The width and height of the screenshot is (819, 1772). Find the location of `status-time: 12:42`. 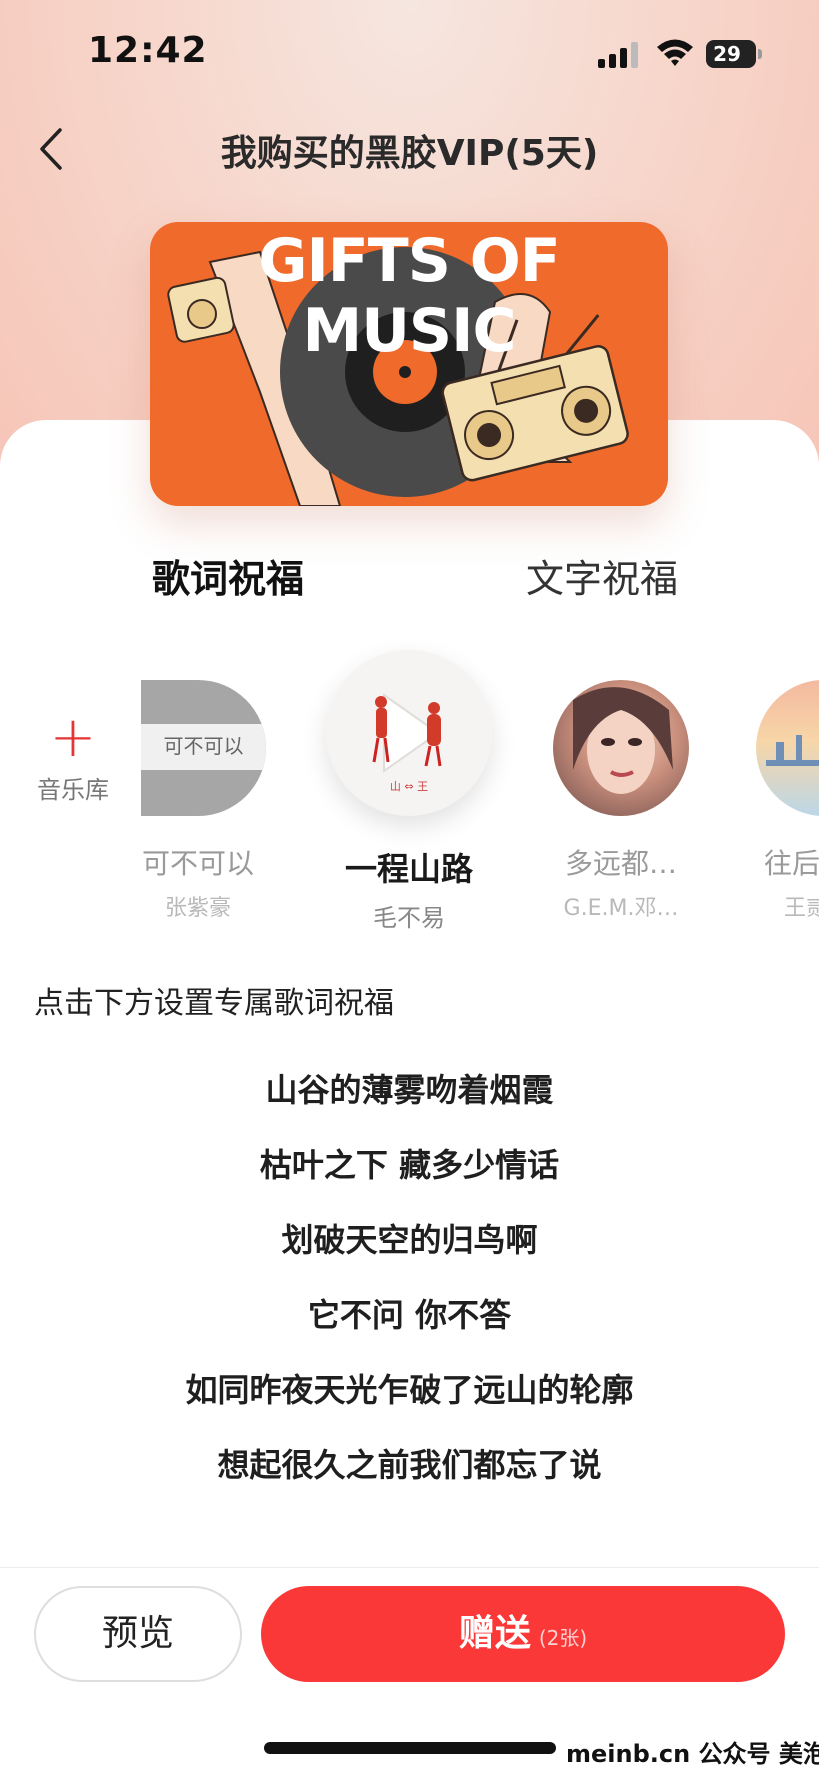

status-time: 12:42 is located at coordinates (148, 50).